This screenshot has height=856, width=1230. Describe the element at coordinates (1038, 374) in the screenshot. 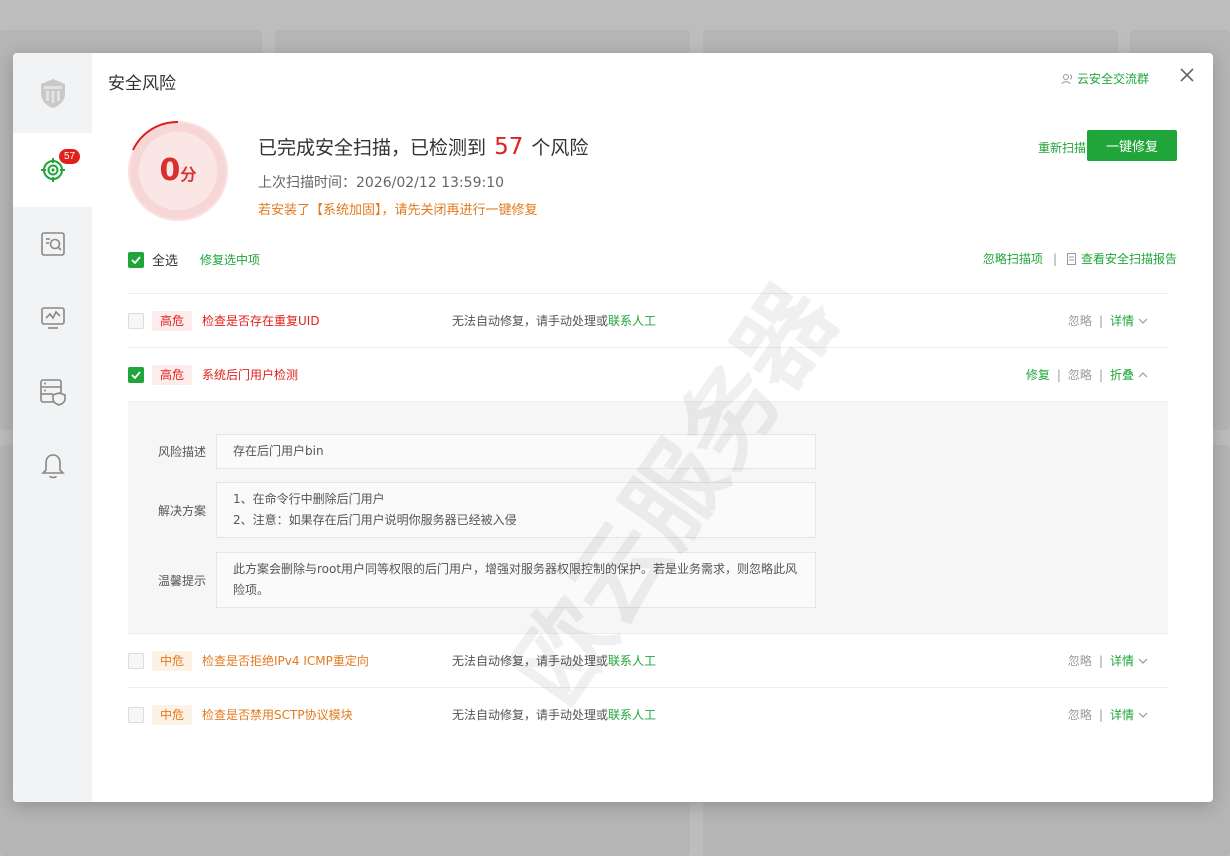

I see `fix-link: 修复` at that location.